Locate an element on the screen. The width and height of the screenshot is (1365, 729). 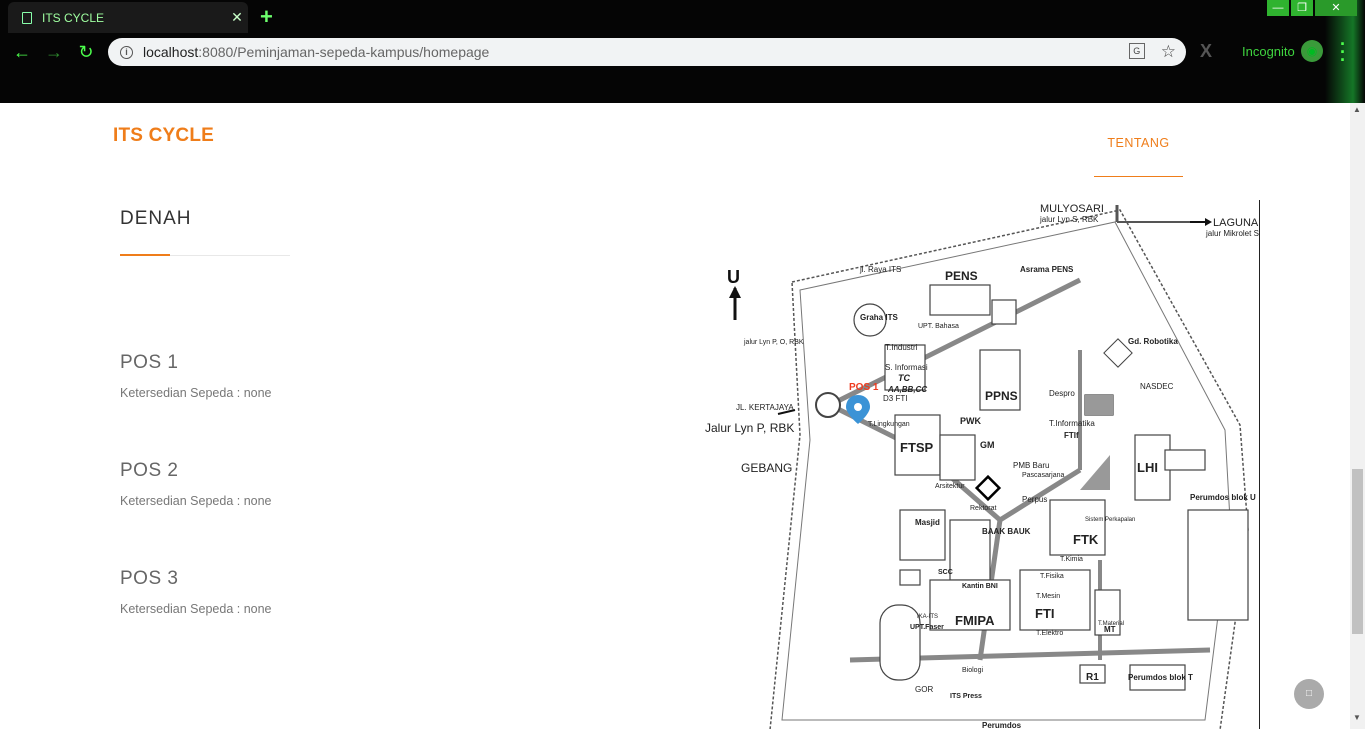
north-arrowhead-icon is located at coordinates (735, 292).